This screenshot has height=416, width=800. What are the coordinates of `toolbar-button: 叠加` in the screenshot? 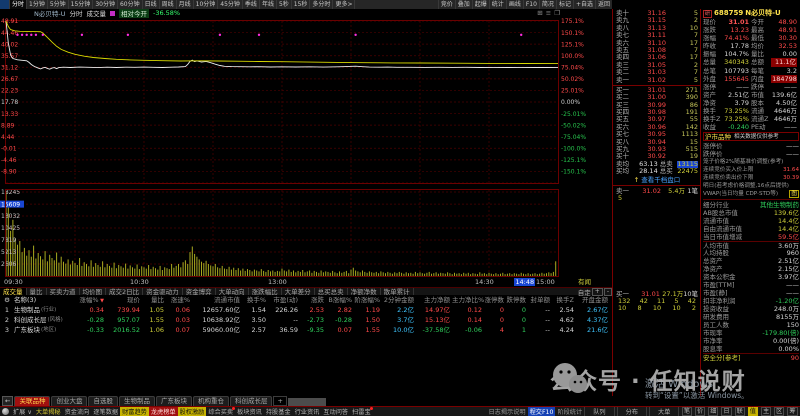 It's located at (463, 4).